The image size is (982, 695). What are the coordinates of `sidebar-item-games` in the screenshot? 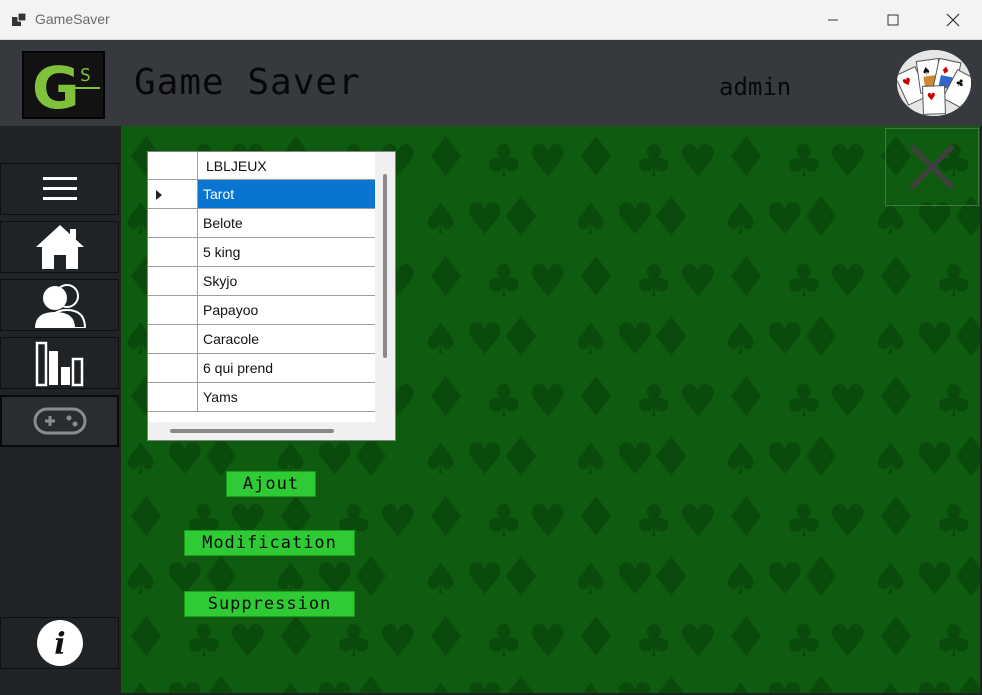 It's located at (59, 421).